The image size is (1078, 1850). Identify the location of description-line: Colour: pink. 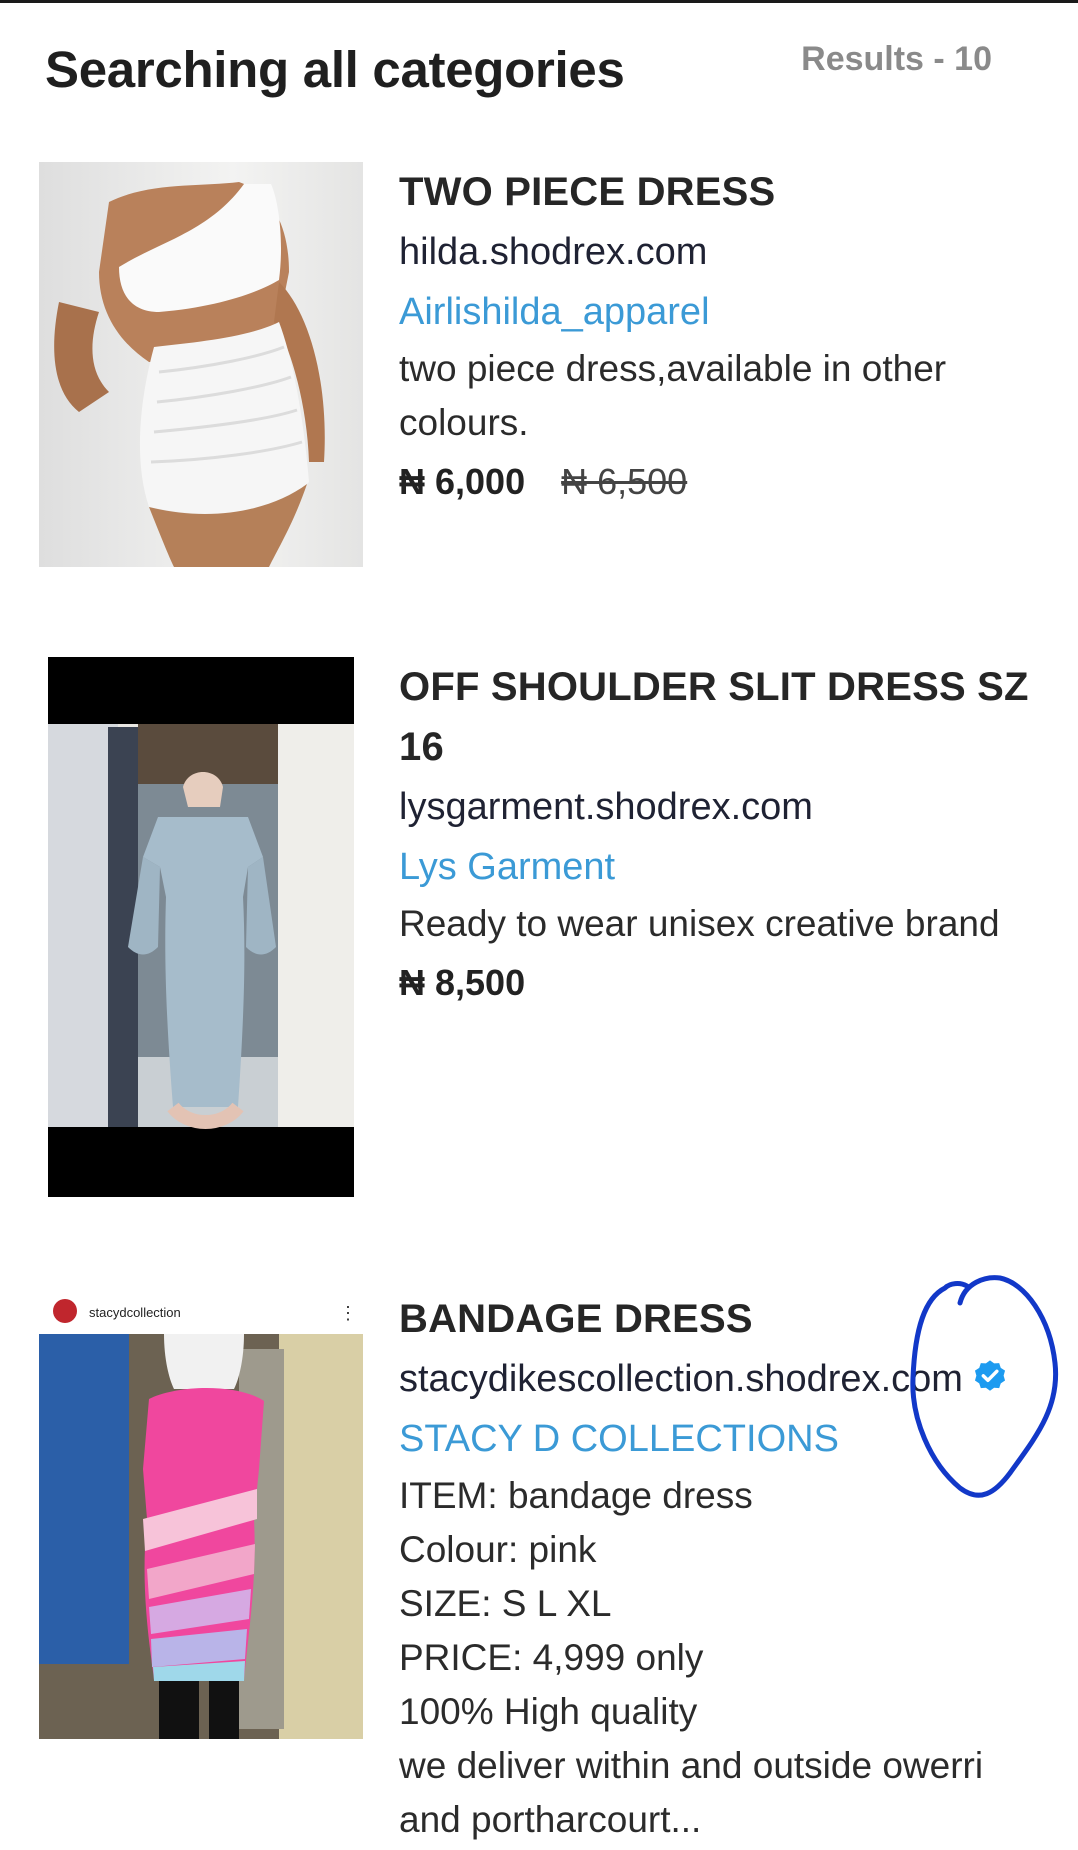
(498, 1549).